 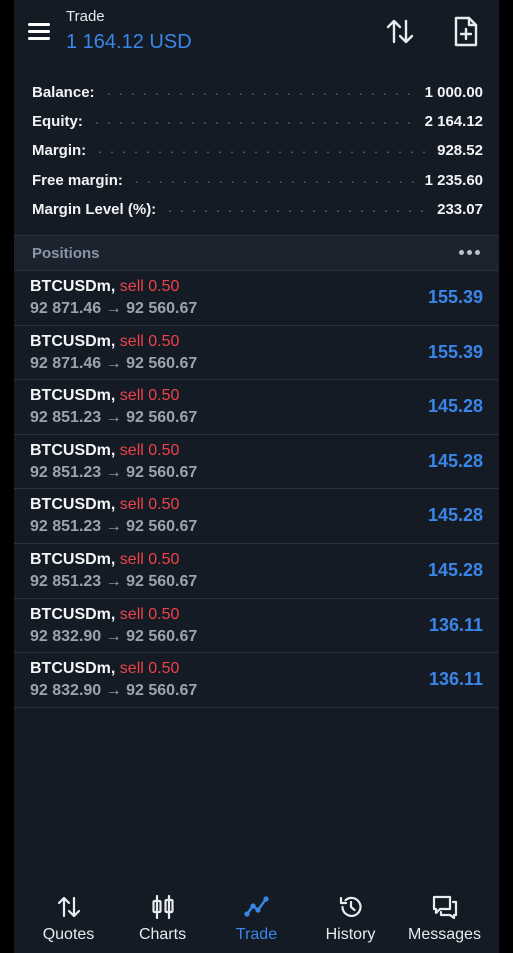 I want to click on nav-label: Messages, so click(x=444, y=934).